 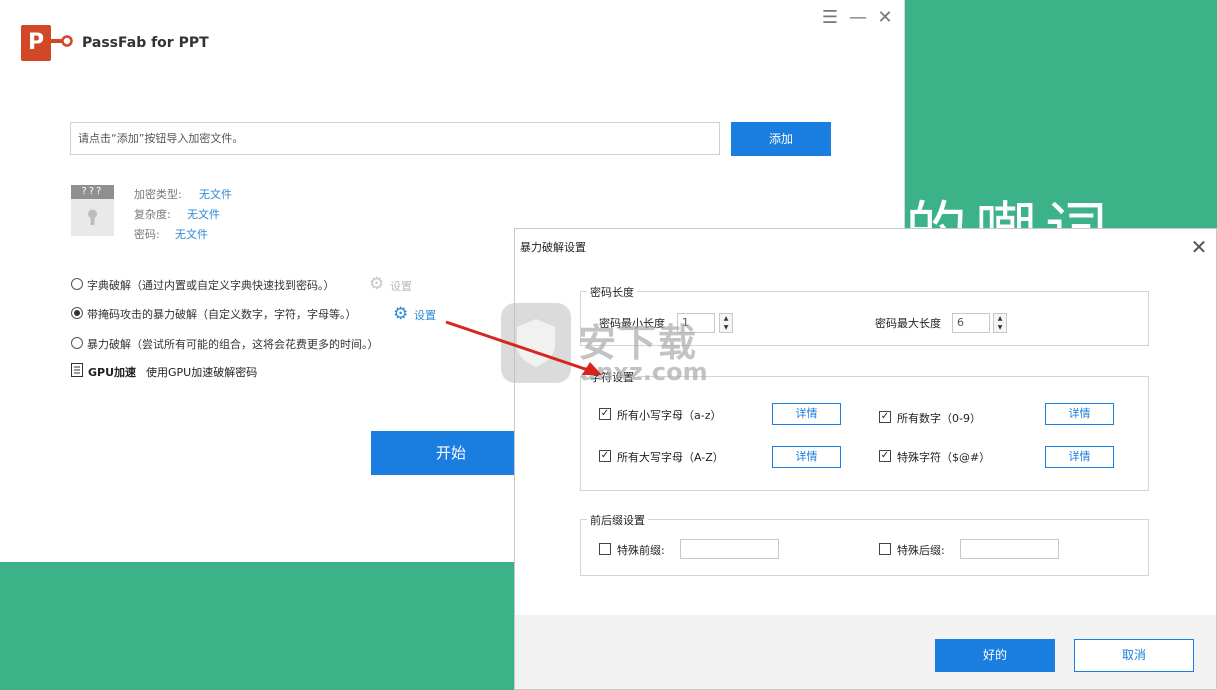 I want to click on lowercase-checkbox: ✓, so click(x=605, y=414).